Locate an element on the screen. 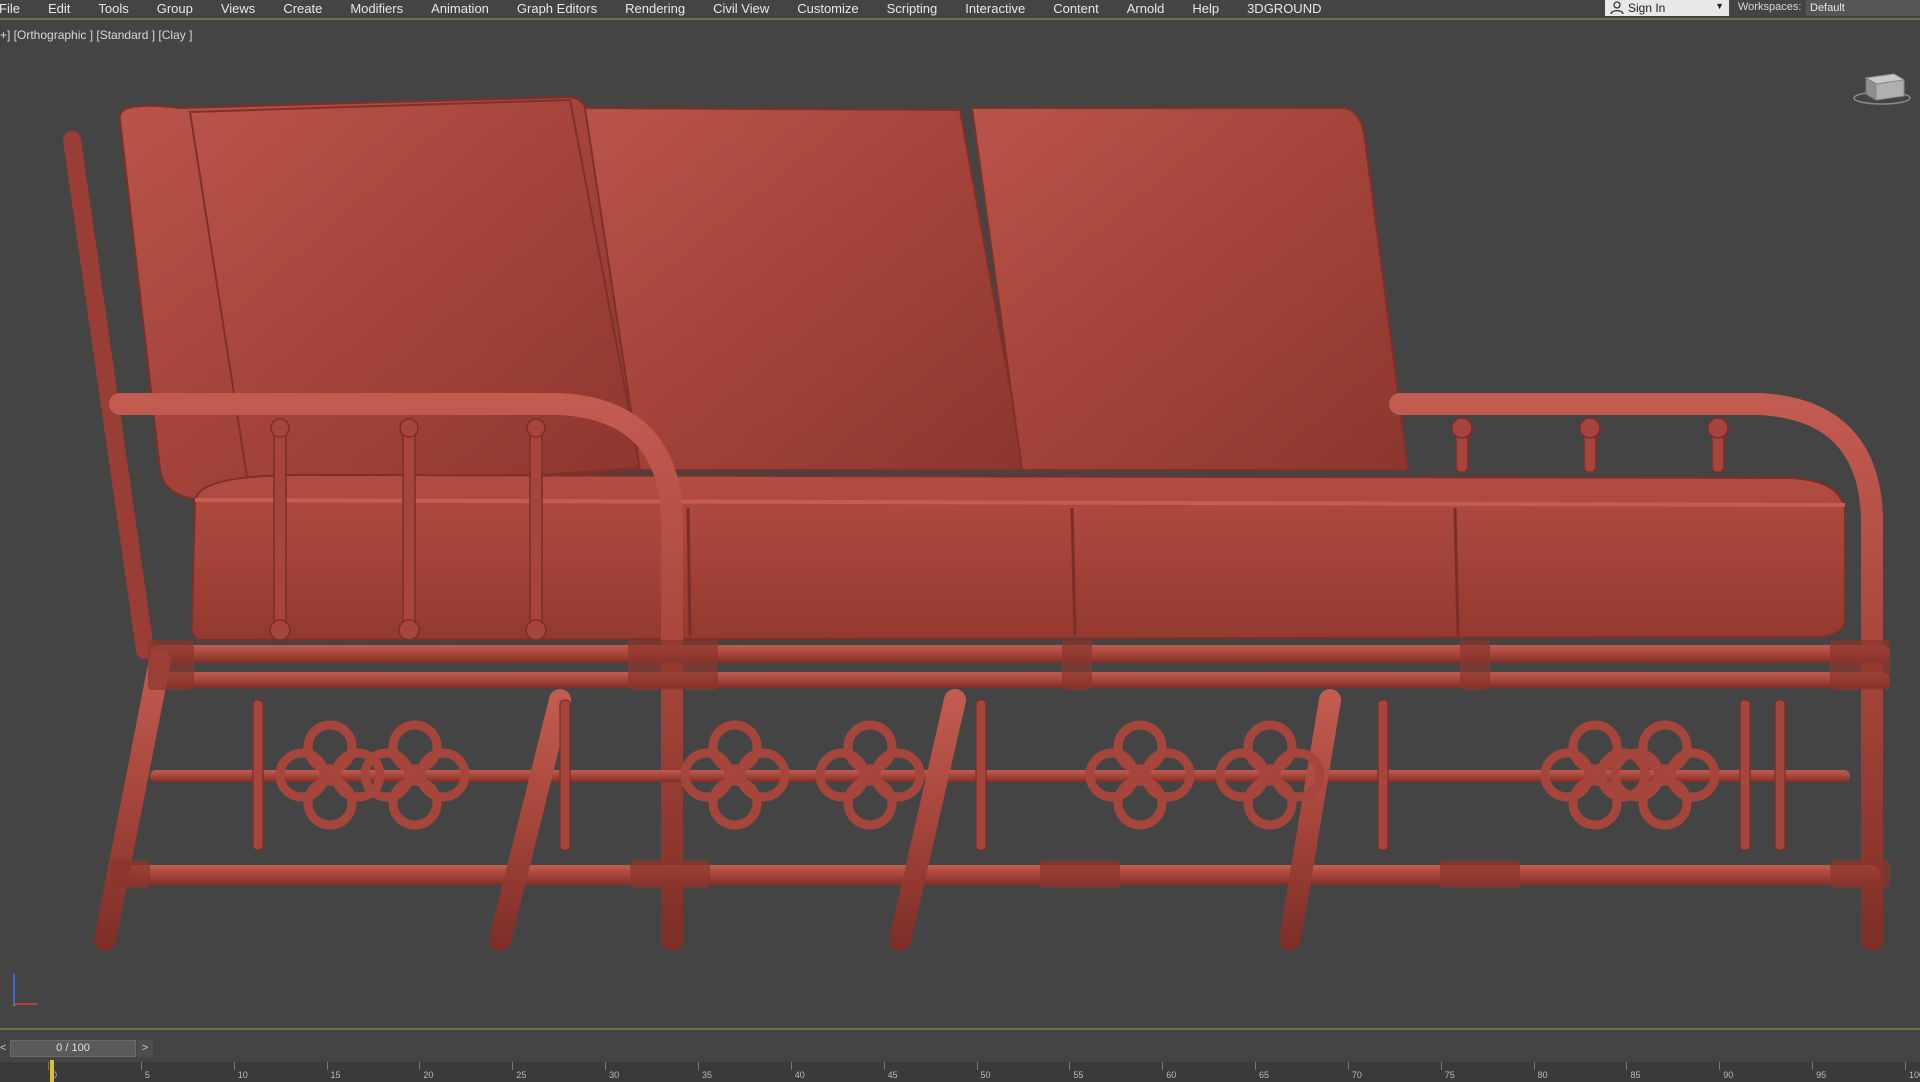 The width and height of the screenshot is (1920, 1082). menu-scripting: Scripting is located at coordinates (912, 9).